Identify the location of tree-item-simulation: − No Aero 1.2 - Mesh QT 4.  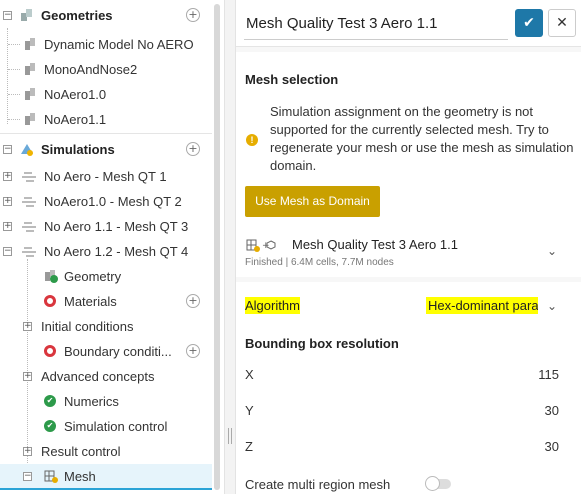
(106, 251).